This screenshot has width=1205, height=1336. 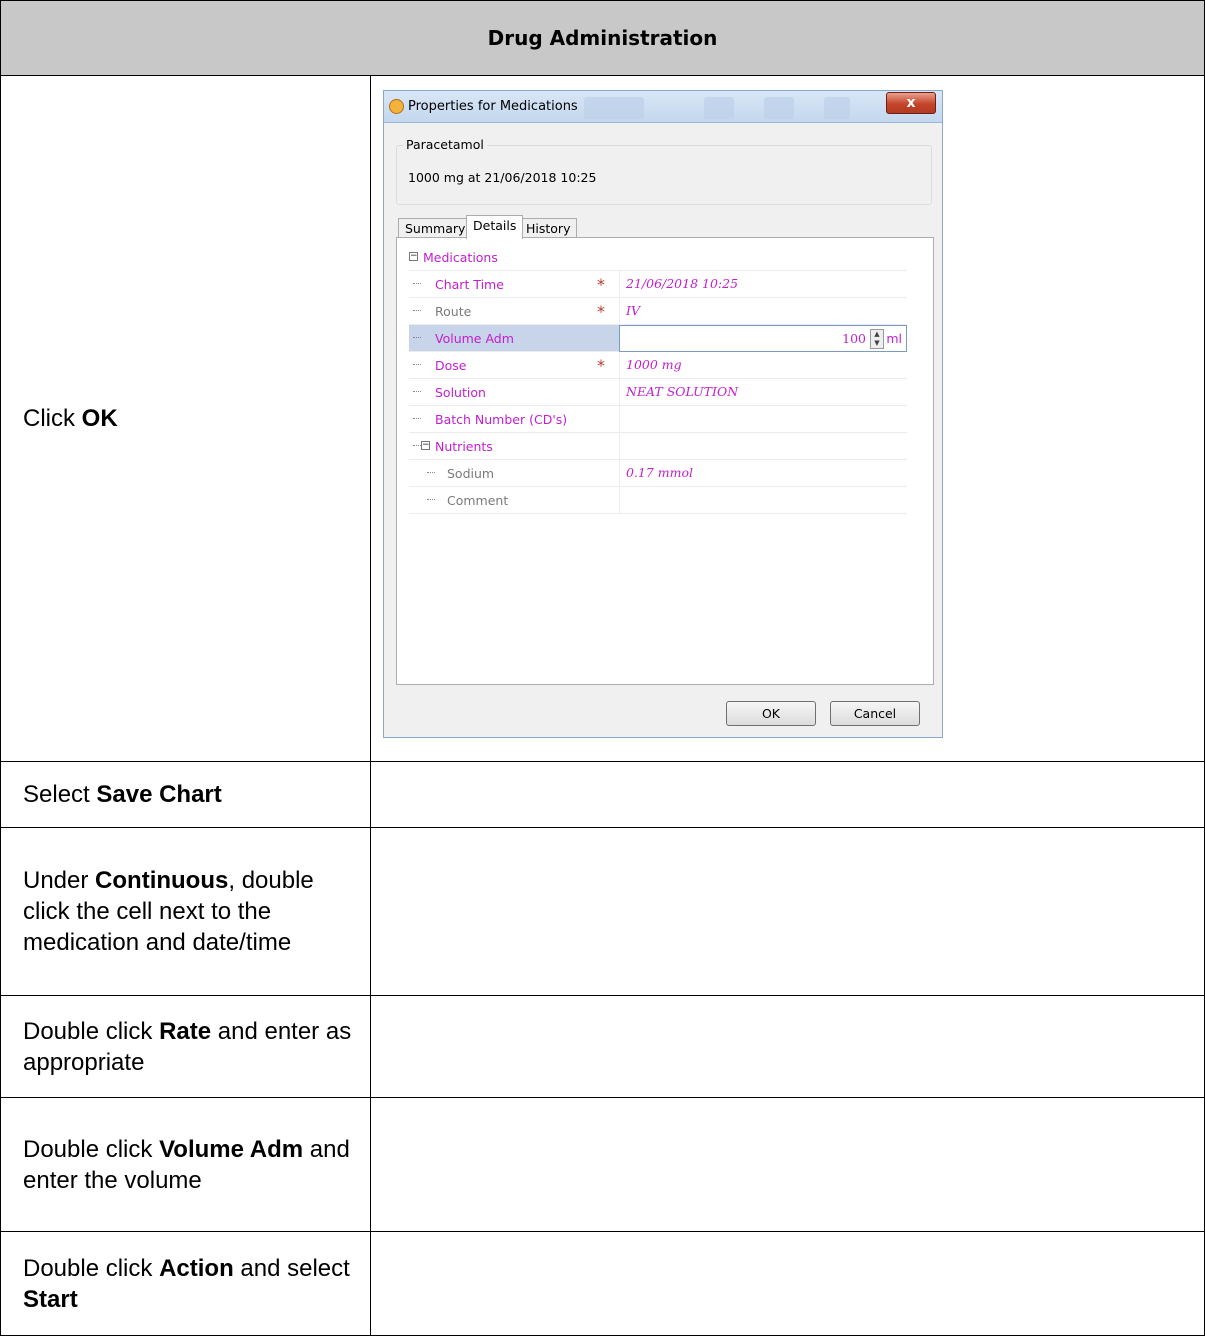 I want to click on tree-row-batch-number: Batch Number (CD's), so click(x=658, y=419).